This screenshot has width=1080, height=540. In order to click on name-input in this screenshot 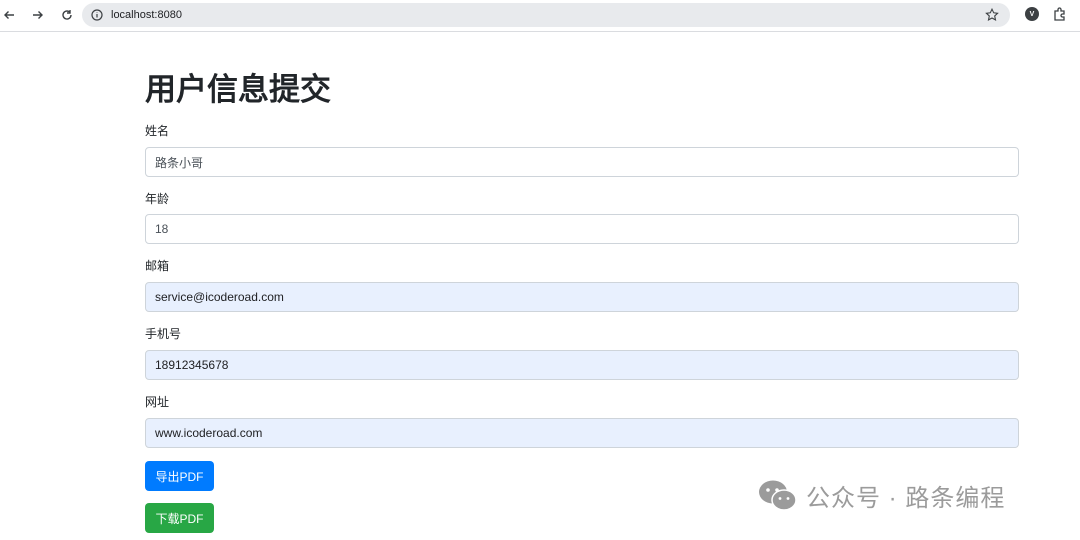, I will do `click(582, 162)`.